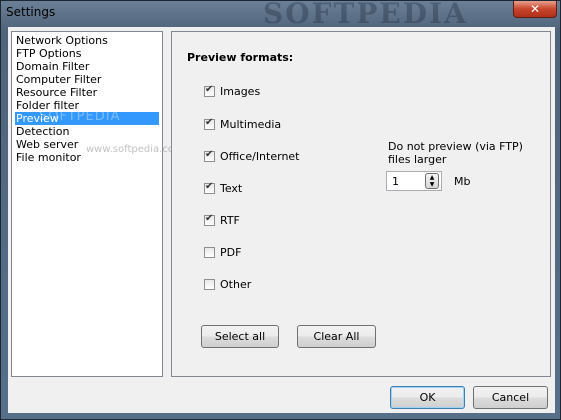 This screenshot has height=420, width=561. What do you see at coordinates (251, 124) in the screenshot?
I see `checkbox-label: Multimedia` at bounding box center [251, 124].